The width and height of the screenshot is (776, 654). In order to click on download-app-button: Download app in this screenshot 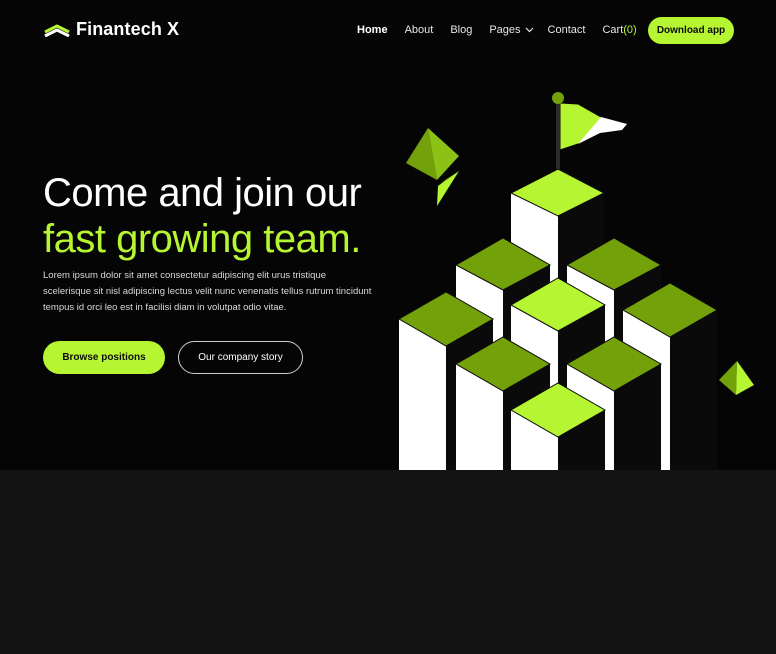, I will do `click(691, 30)`.